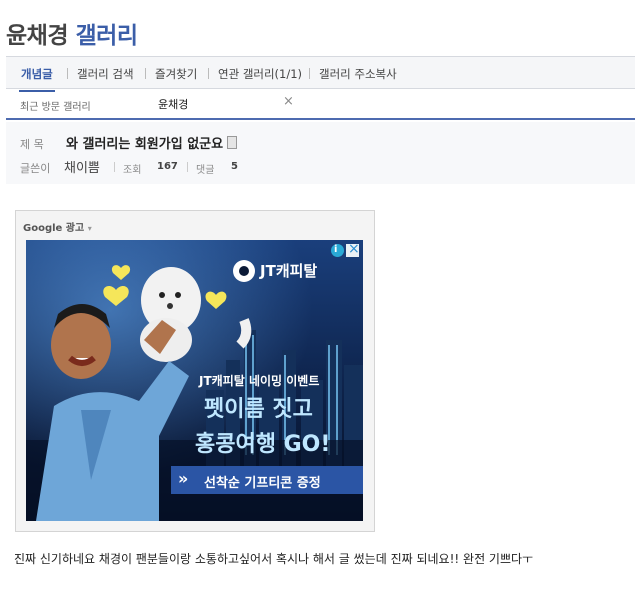  I want to click on tab-concept-posts: 개념글, so click(37, 79).